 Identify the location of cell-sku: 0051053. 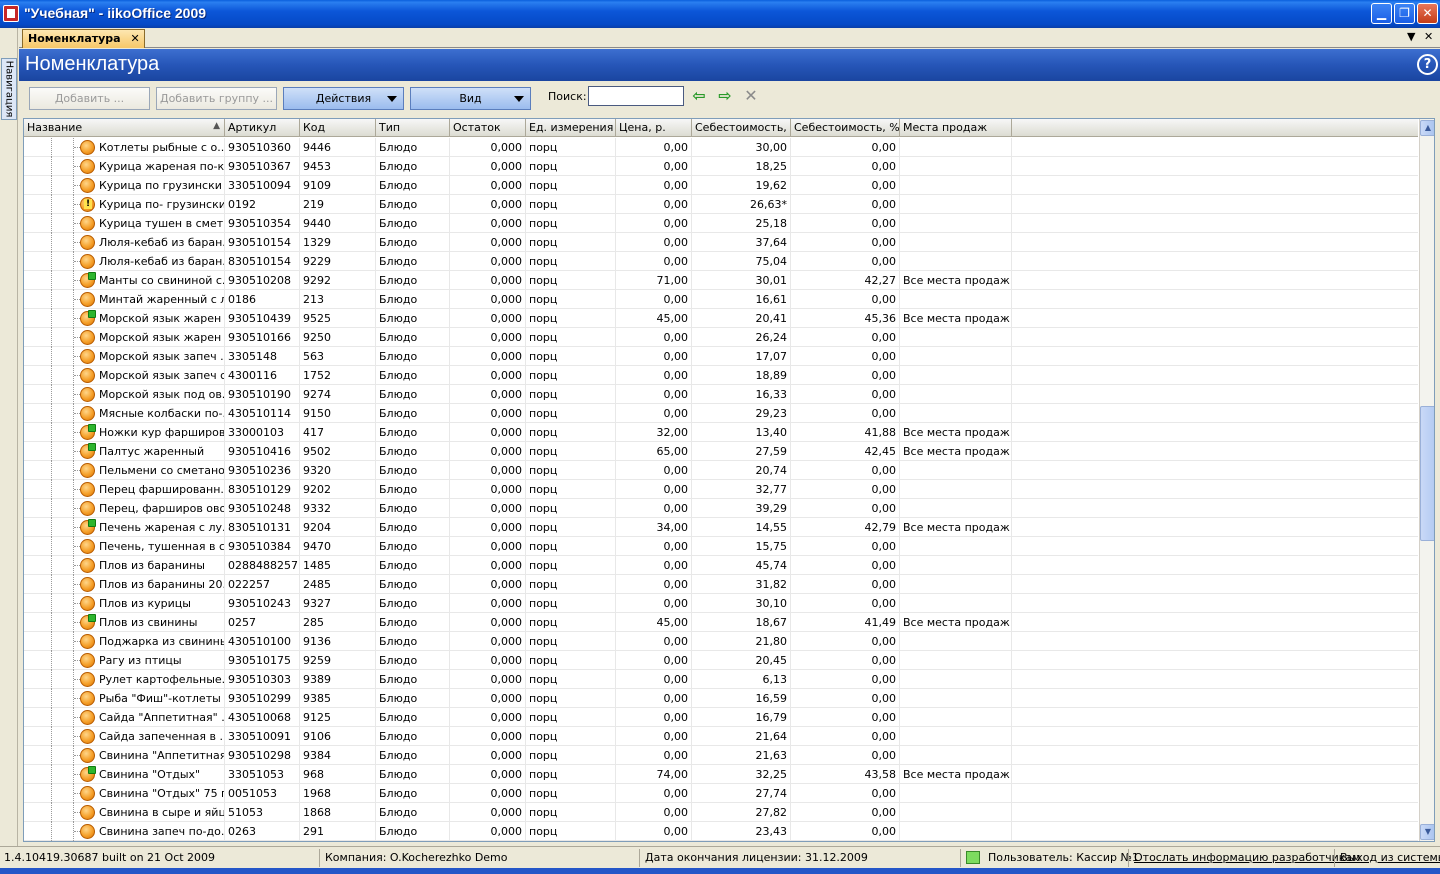
(262, 793).